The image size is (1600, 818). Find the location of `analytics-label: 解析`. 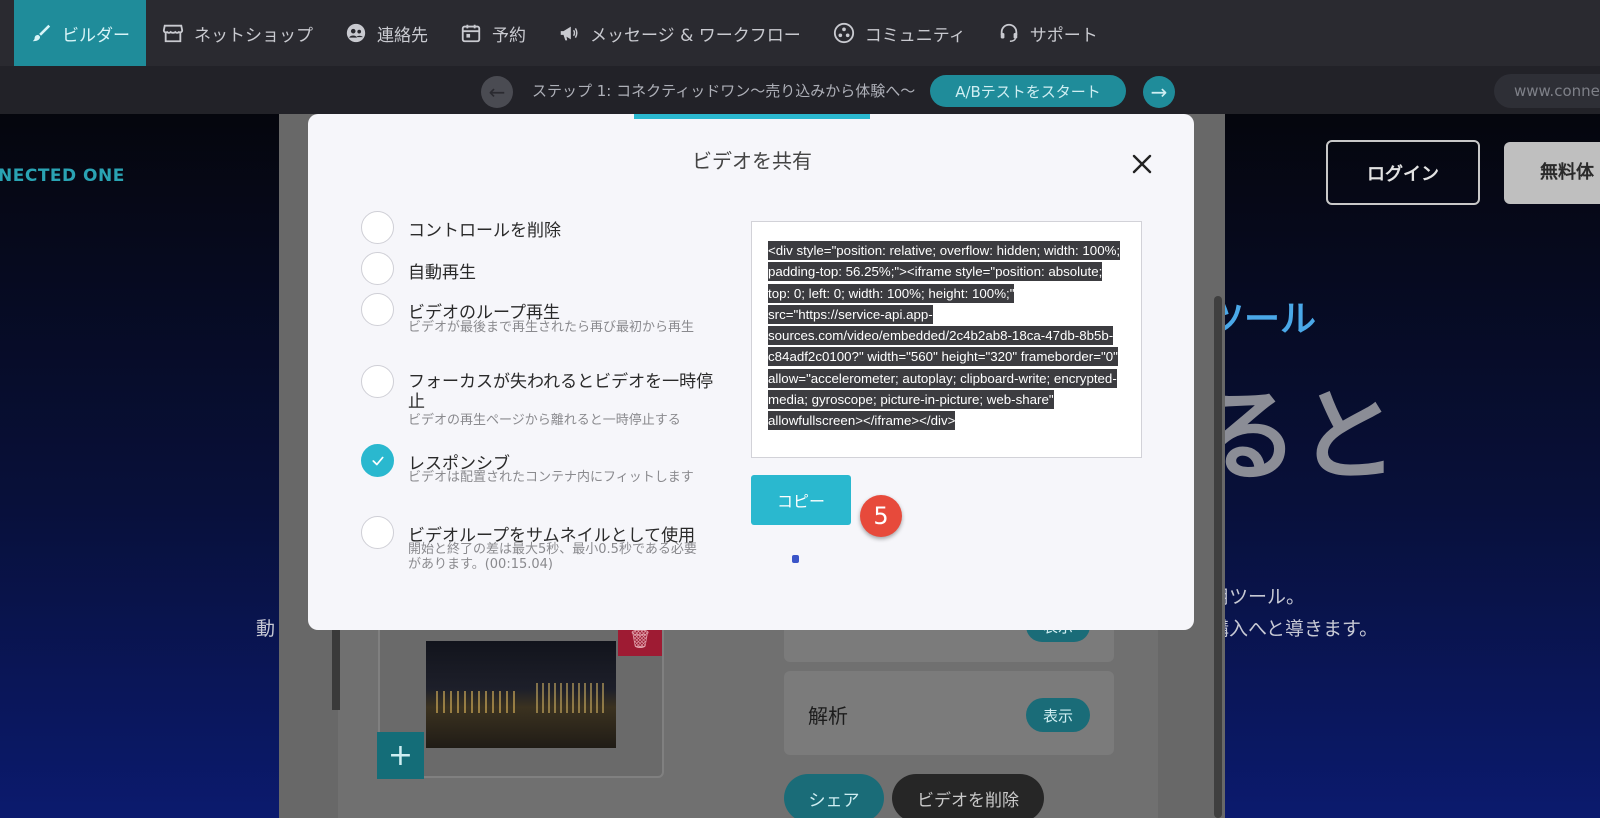

analytics-label: 解析 is located at coordinates (828, 716).